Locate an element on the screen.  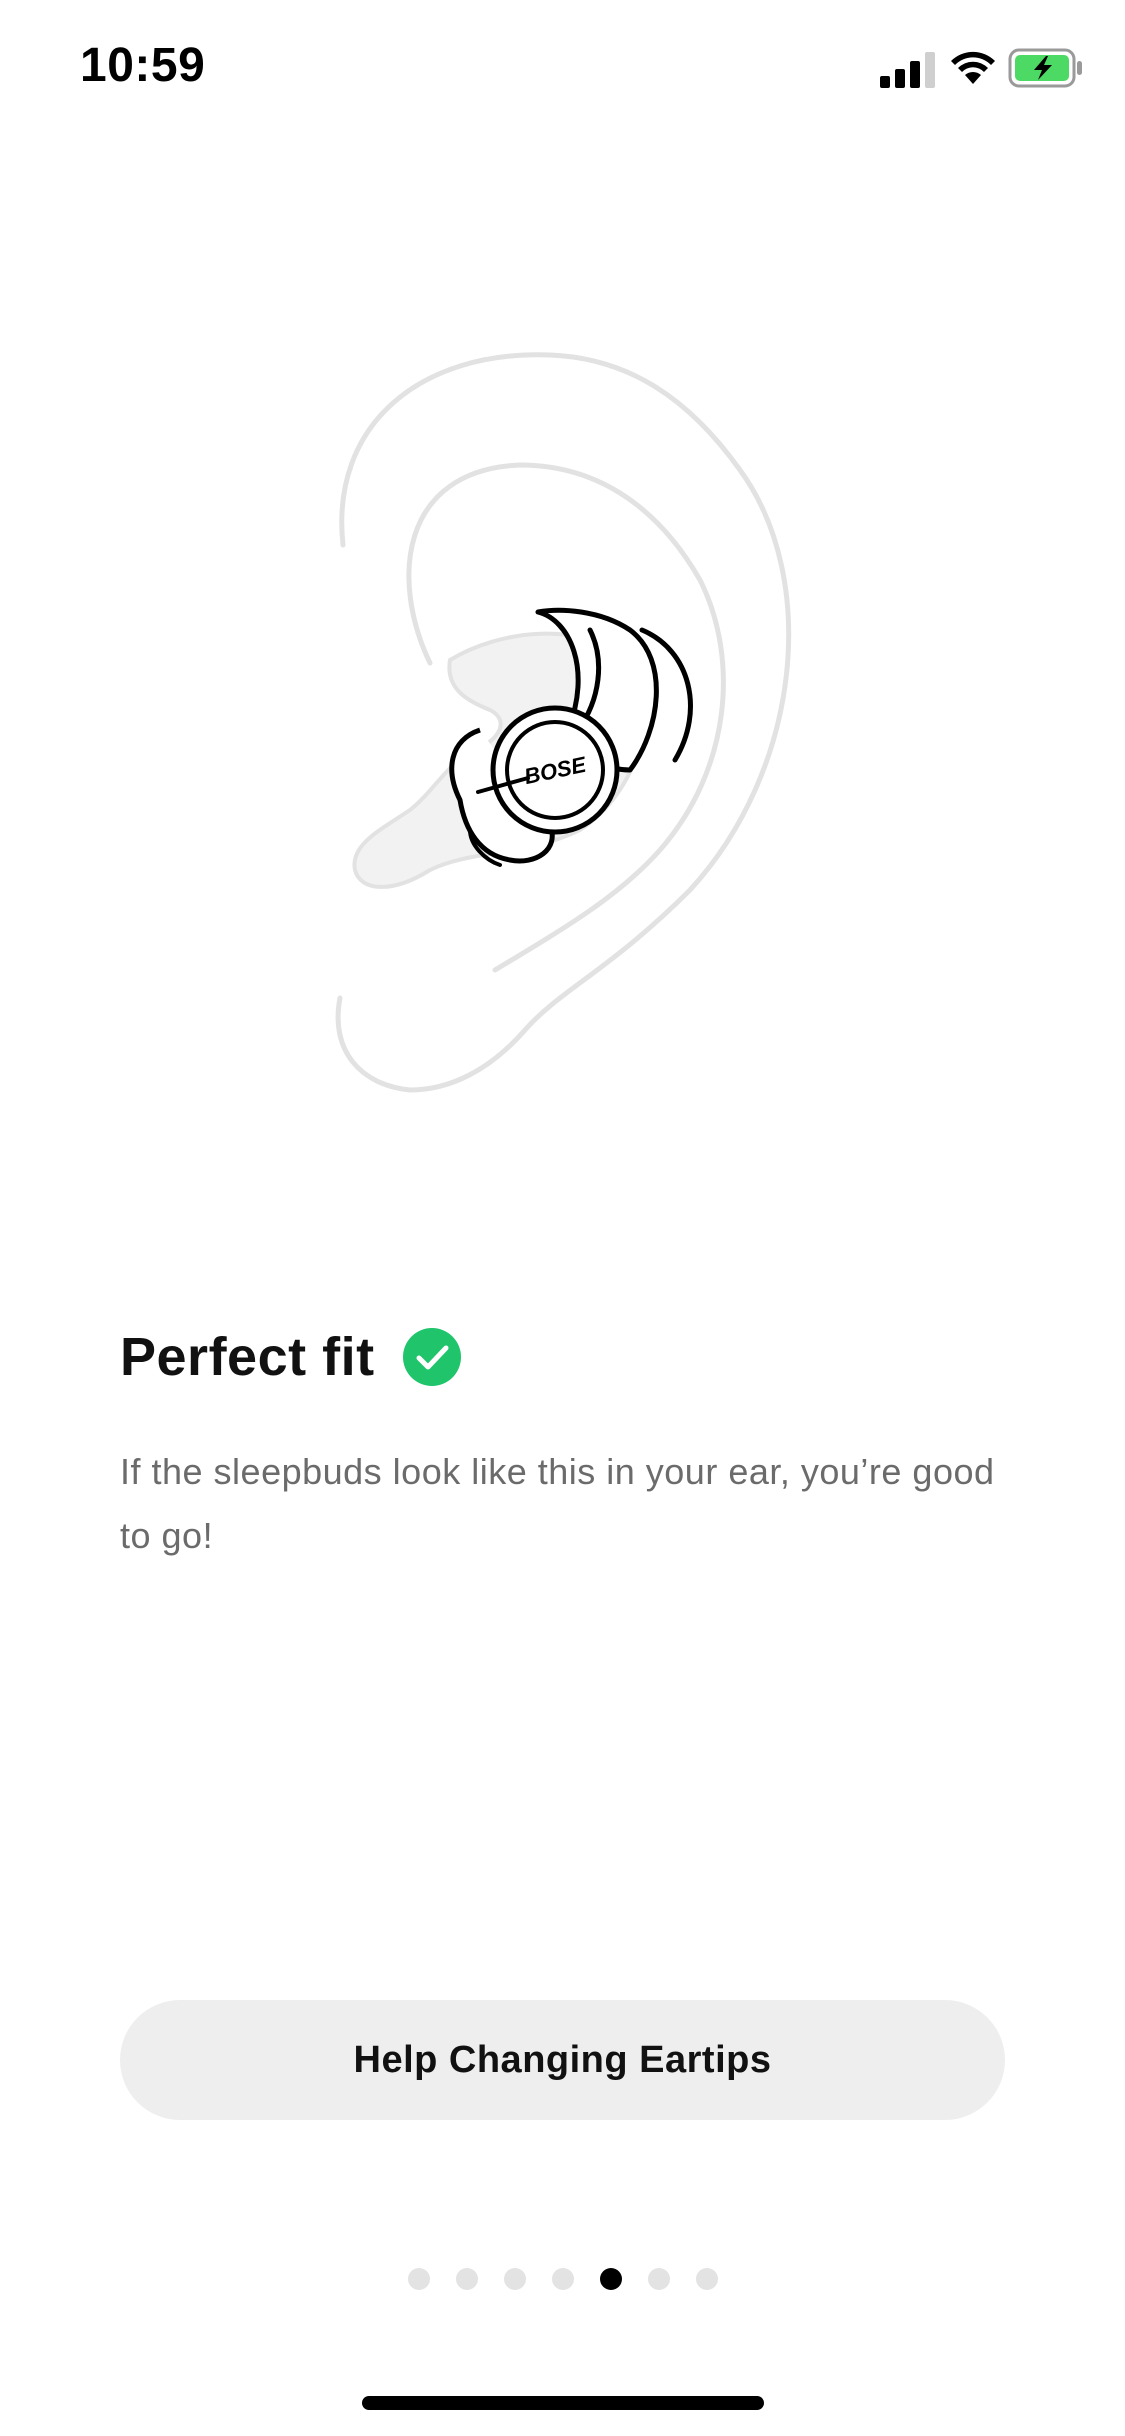
checkmark-circle-icon is located at coordinates (431, 1357).